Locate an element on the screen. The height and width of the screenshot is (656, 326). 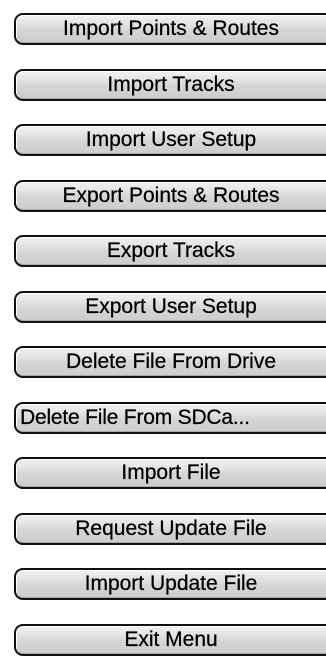
request-update-file-button: Request Update File is located at coordinates (170, 529).